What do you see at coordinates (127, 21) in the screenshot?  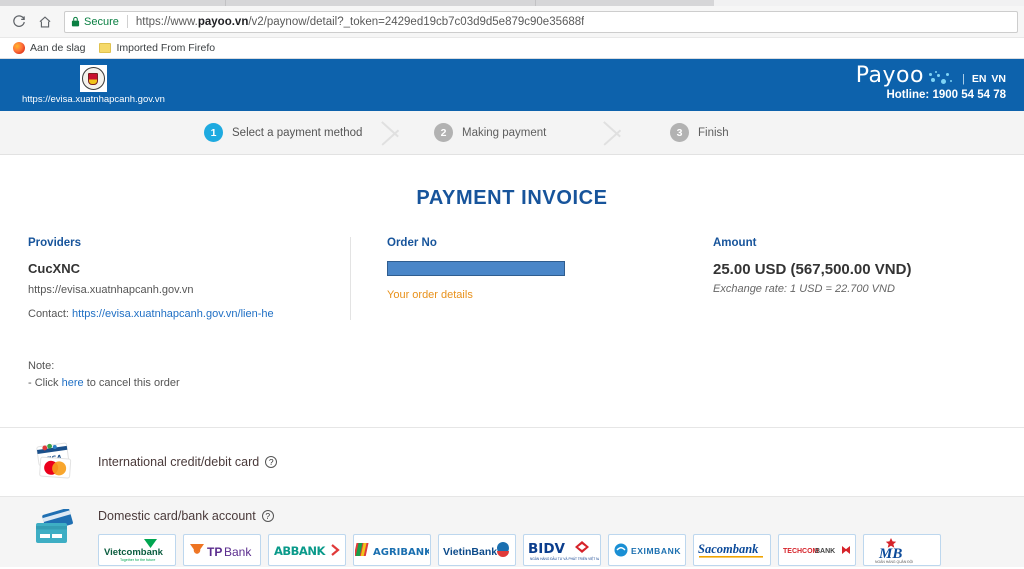 I see `omnibox-divider` at bounding box center [127, 21].